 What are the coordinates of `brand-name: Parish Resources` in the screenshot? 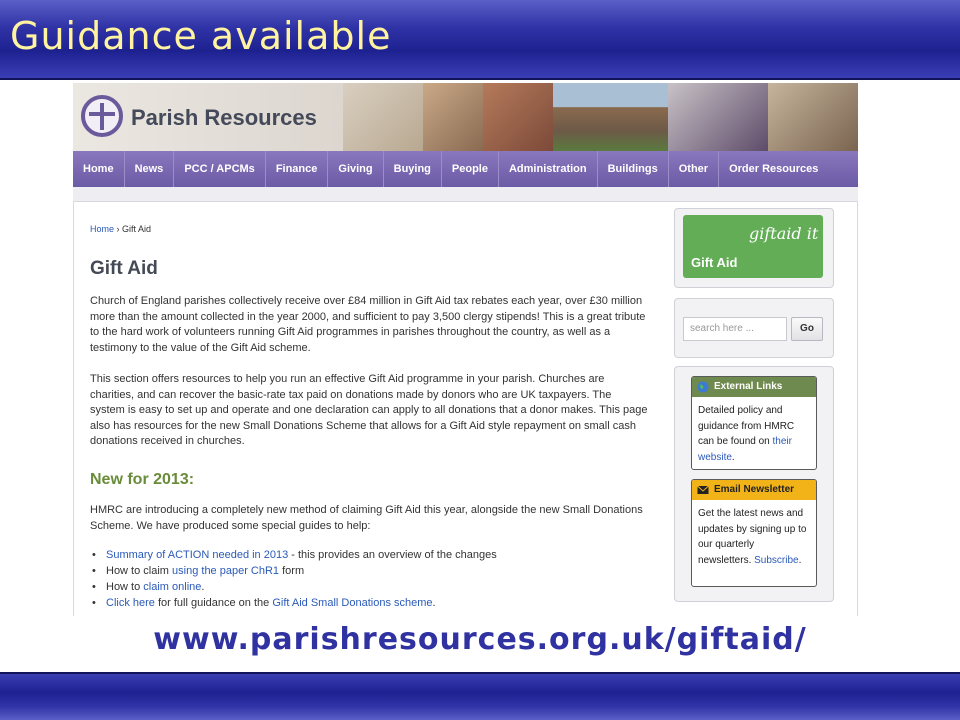 It's located at (224, 117).